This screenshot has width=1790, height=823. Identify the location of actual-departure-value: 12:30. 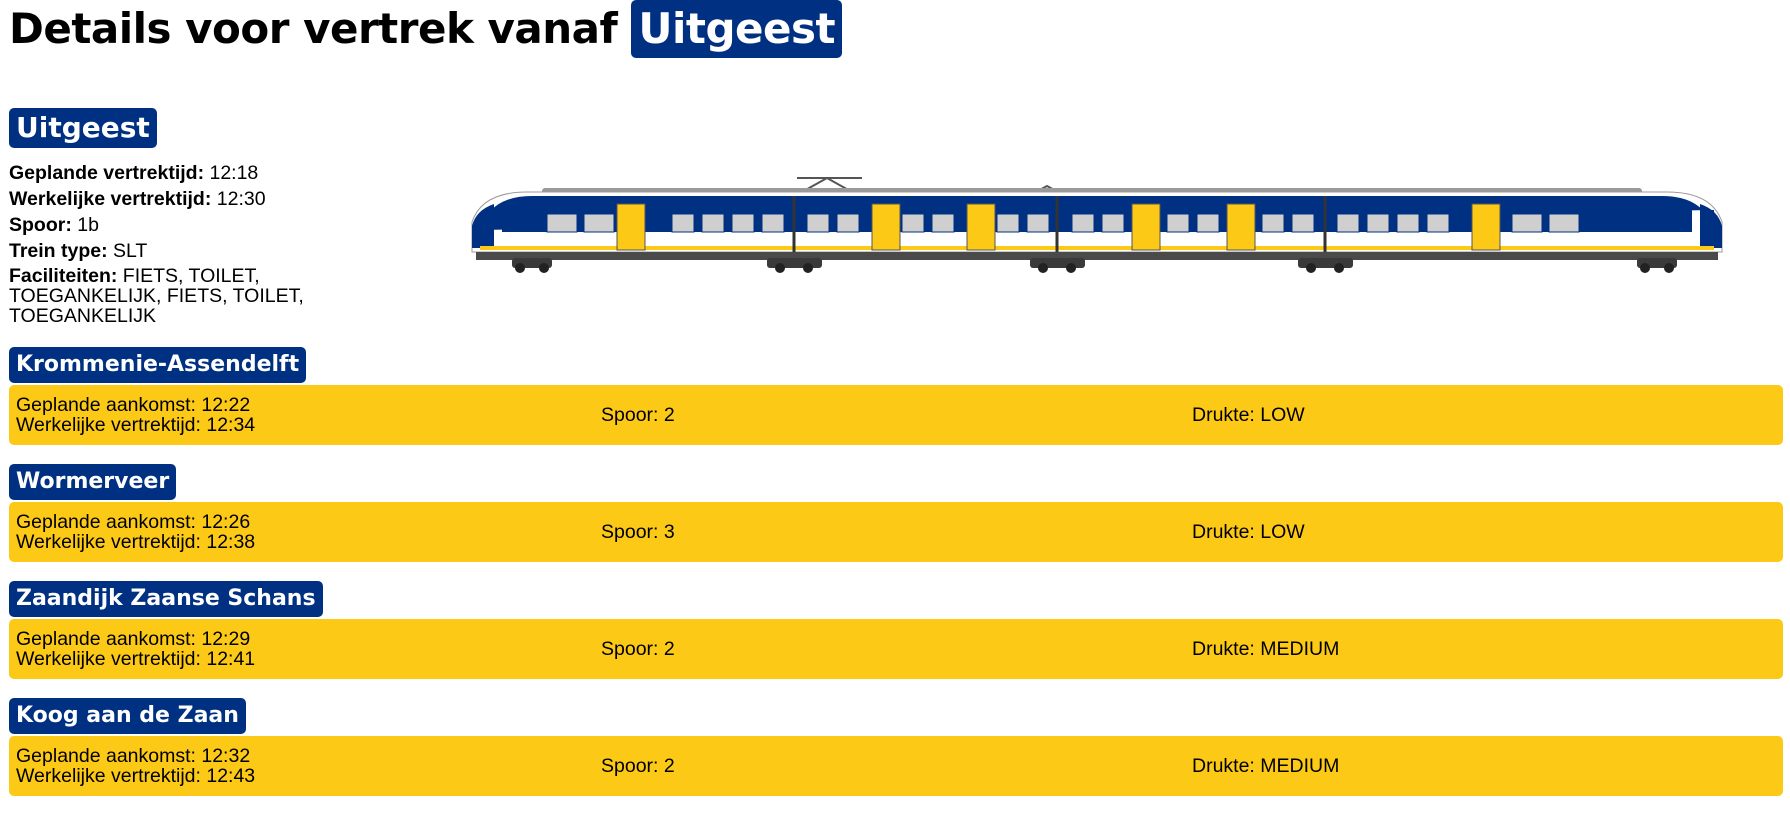
(241, 199).